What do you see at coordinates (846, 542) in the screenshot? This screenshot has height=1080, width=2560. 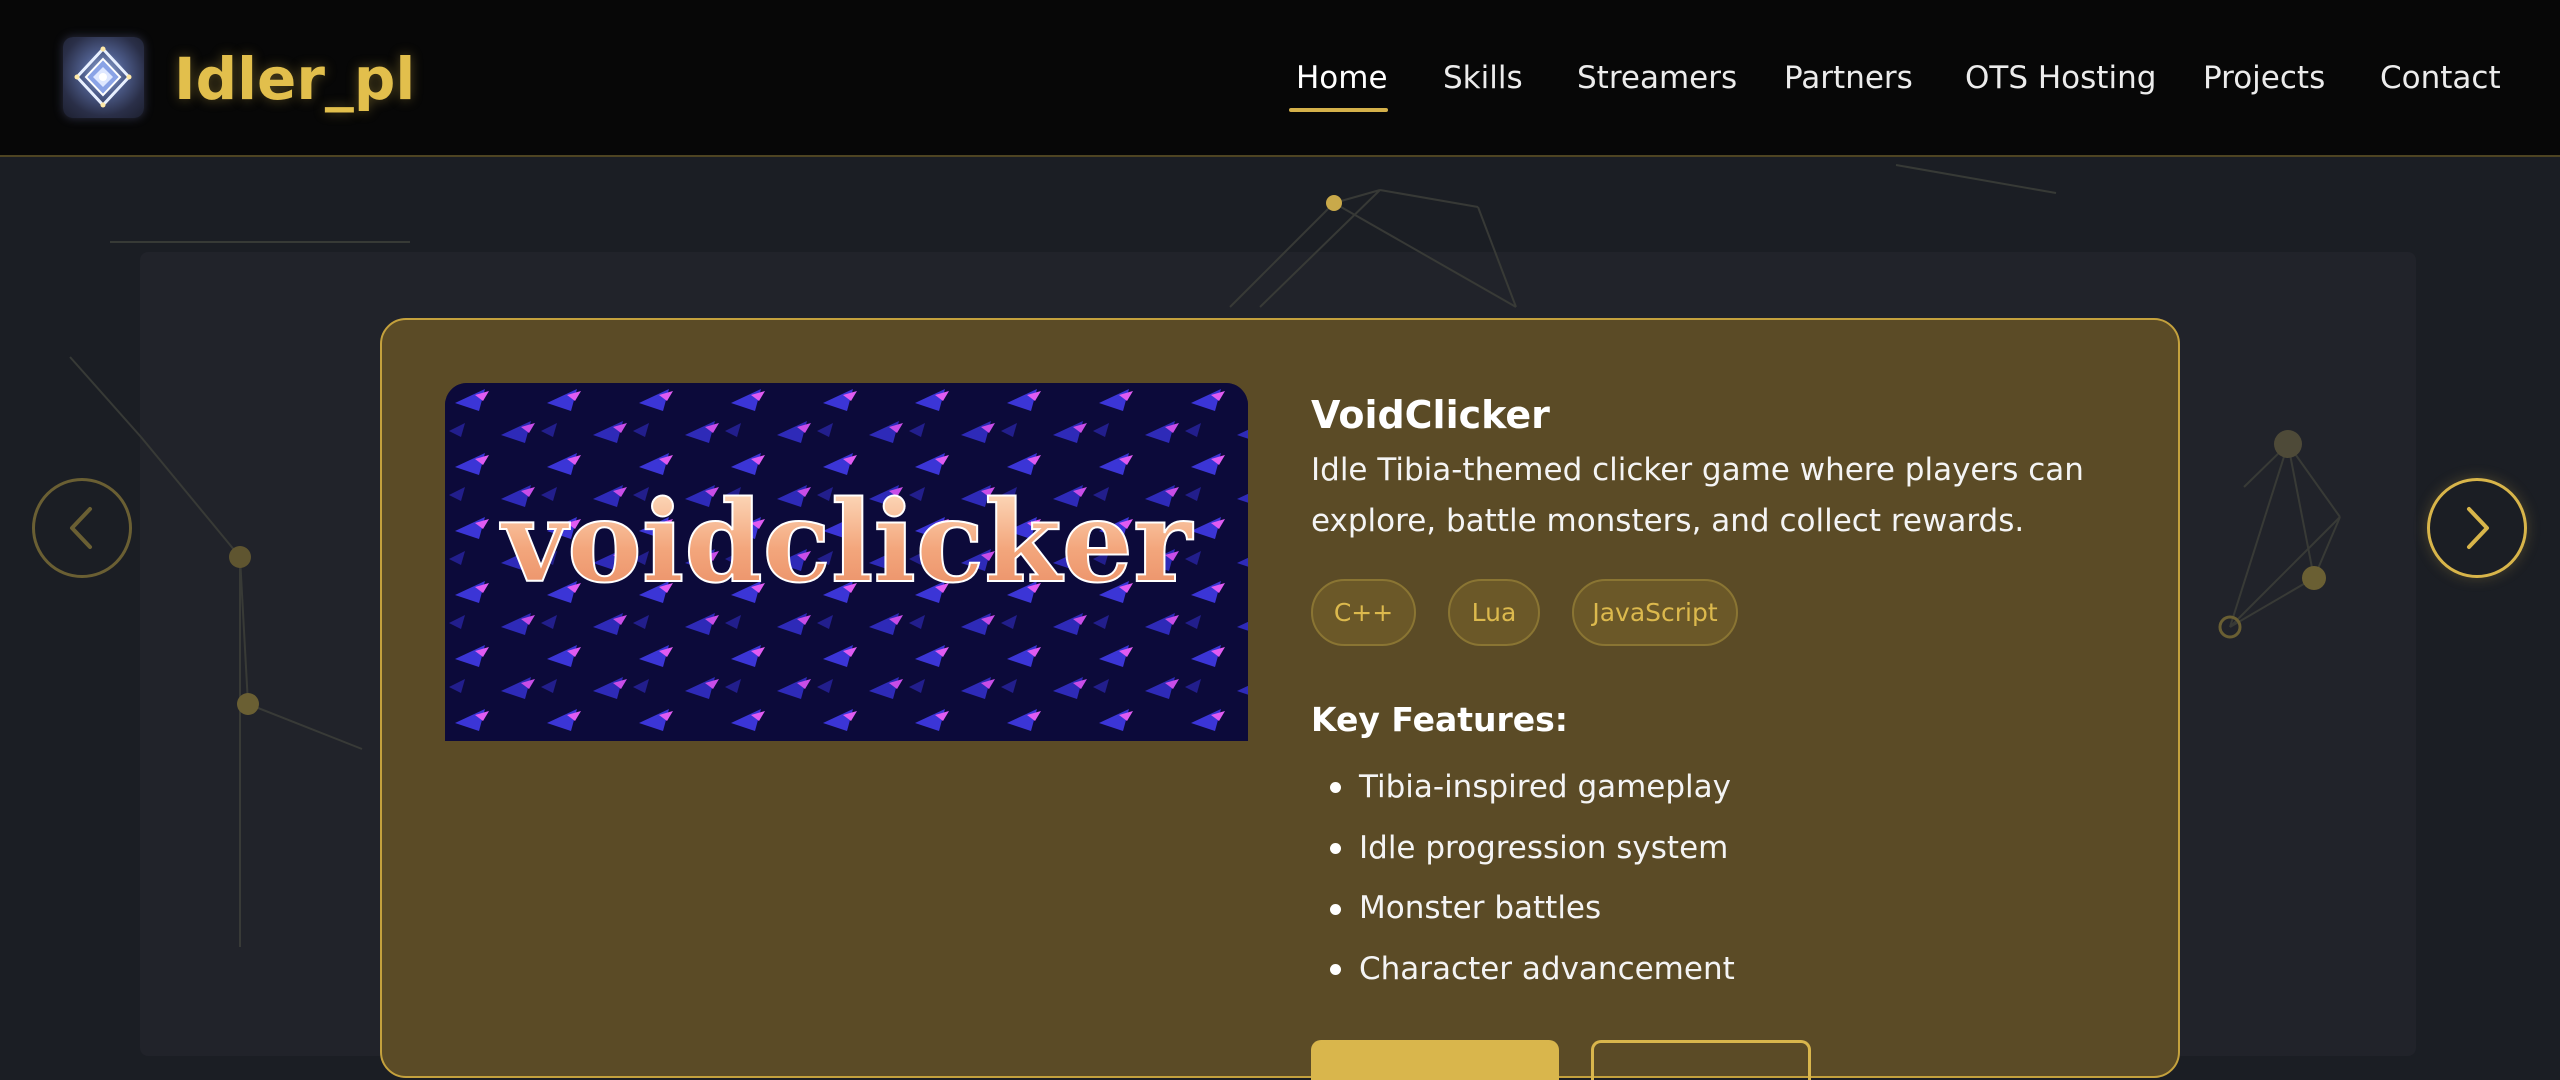 I see `project-image-text: voidclicker` at bounding box center [846, 542].